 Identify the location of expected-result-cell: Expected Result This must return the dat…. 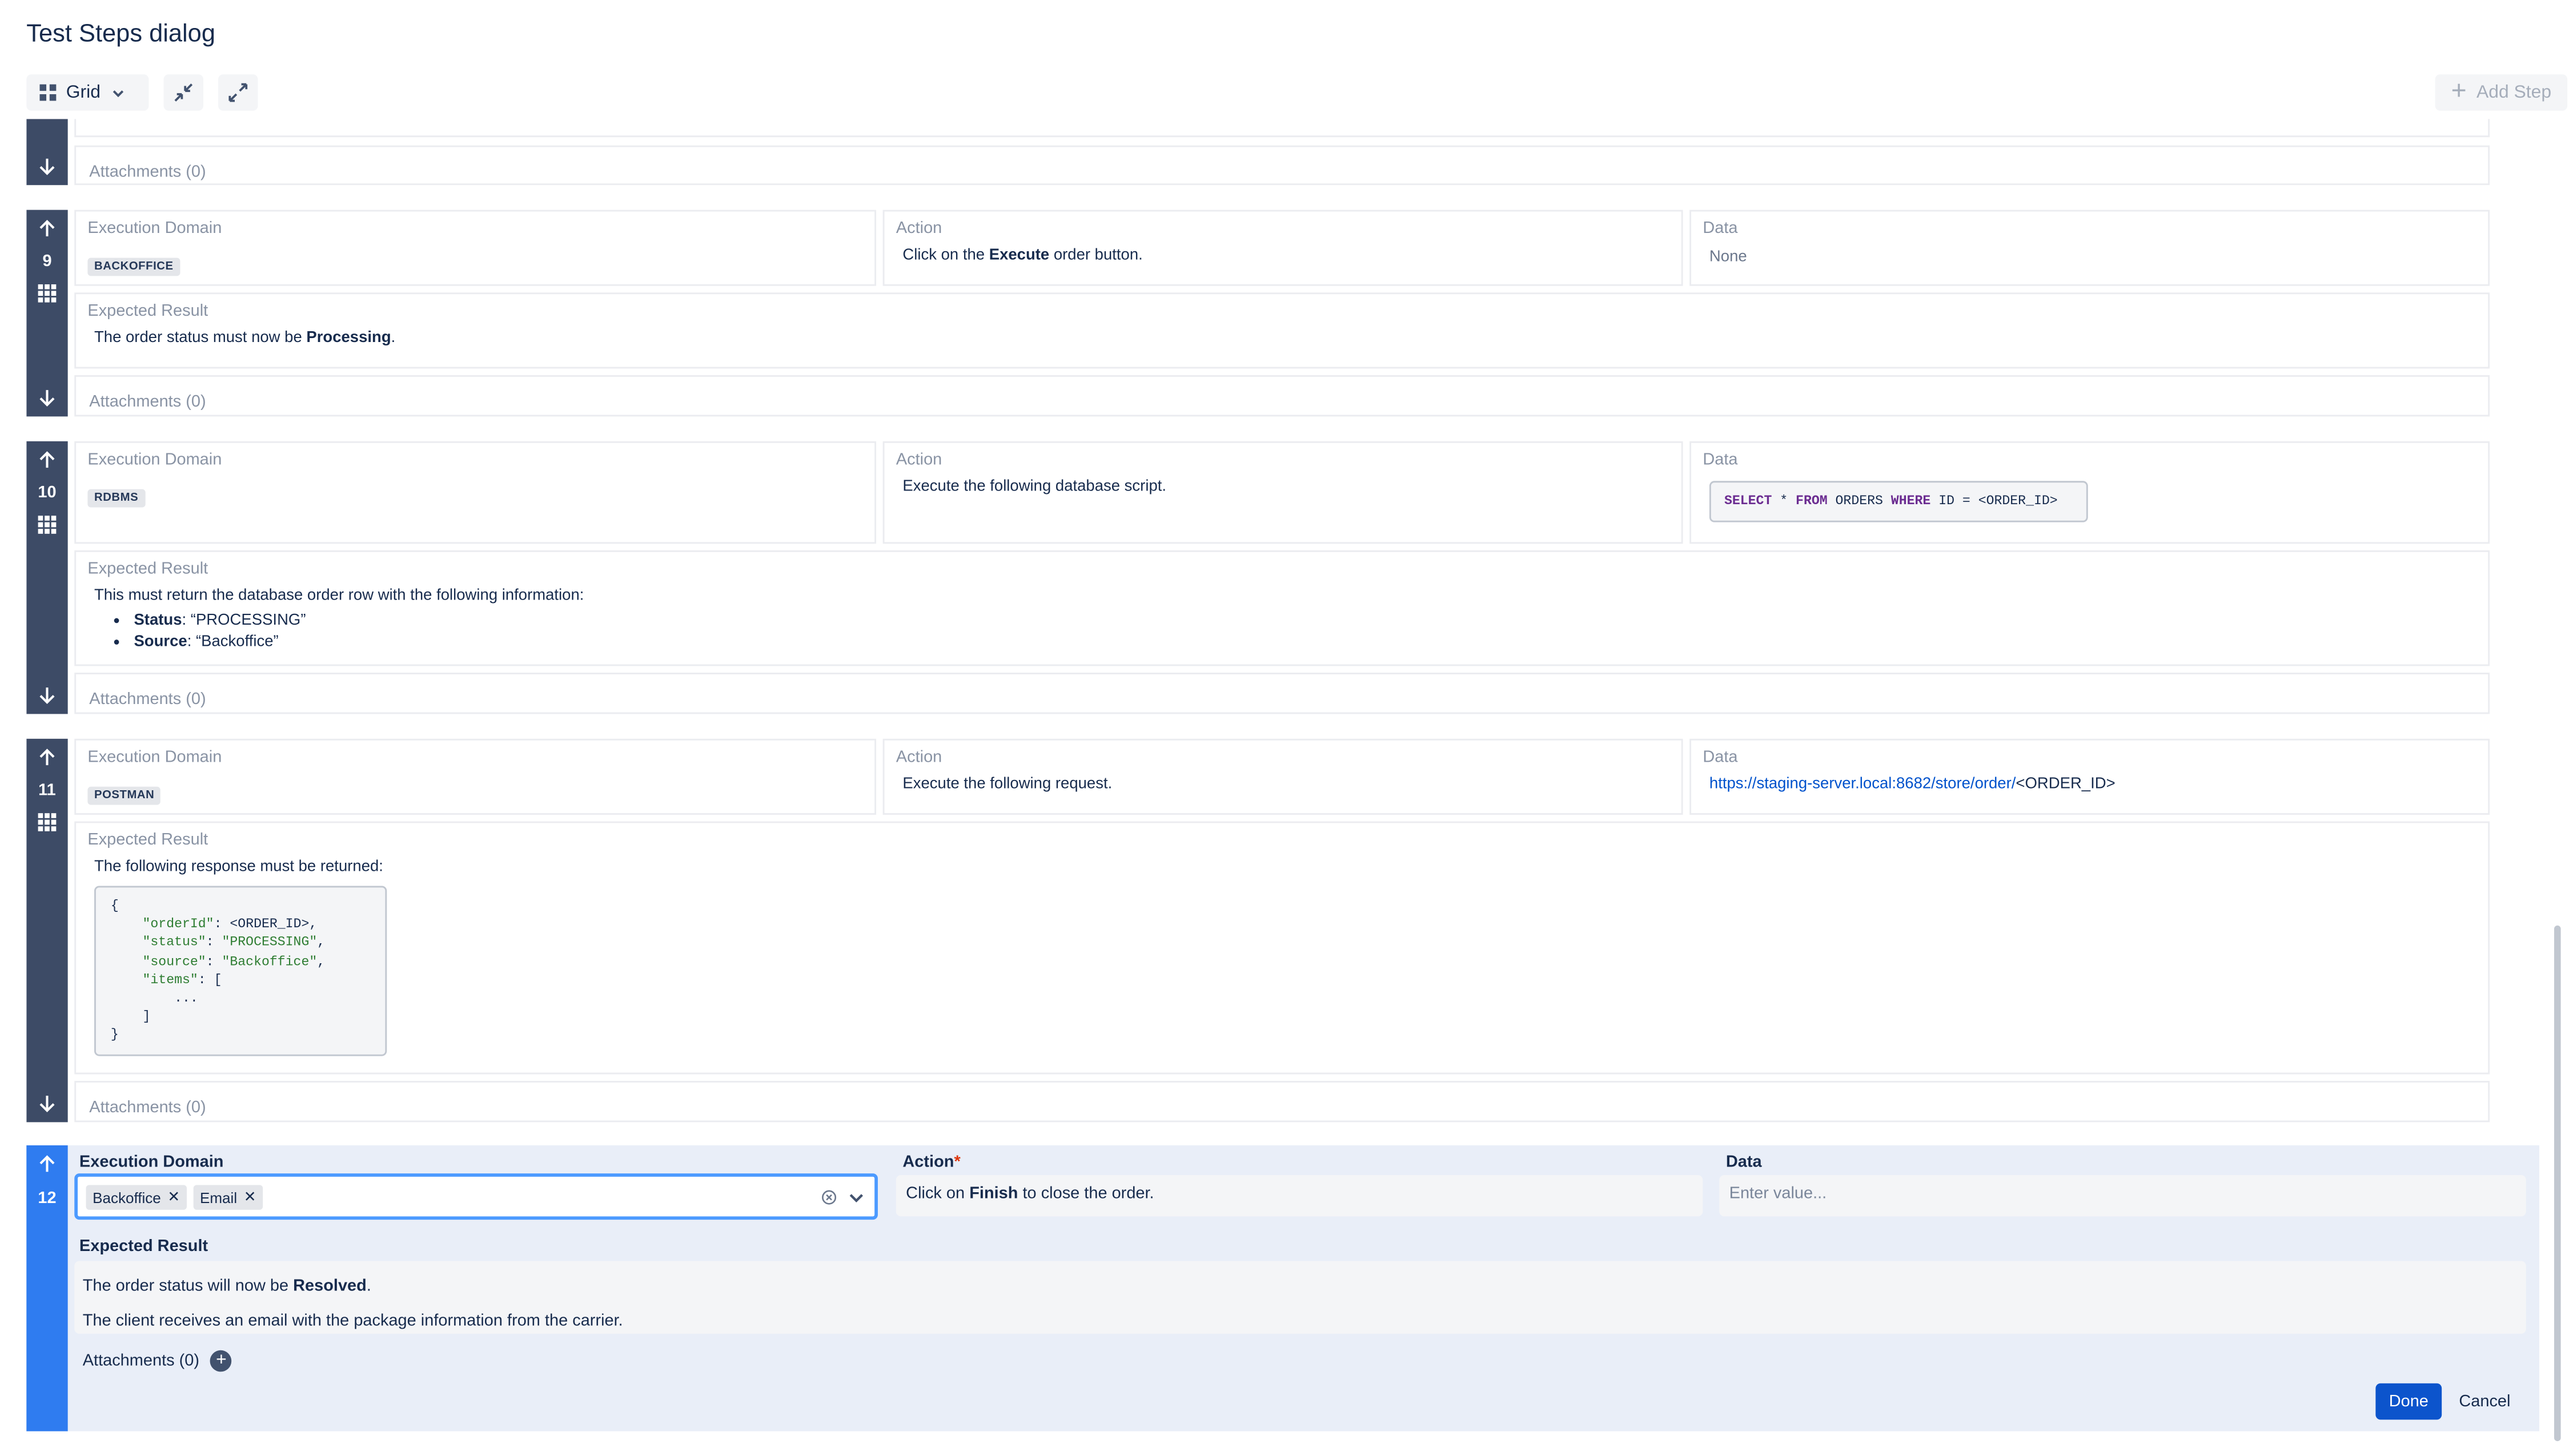
(1282, 608).